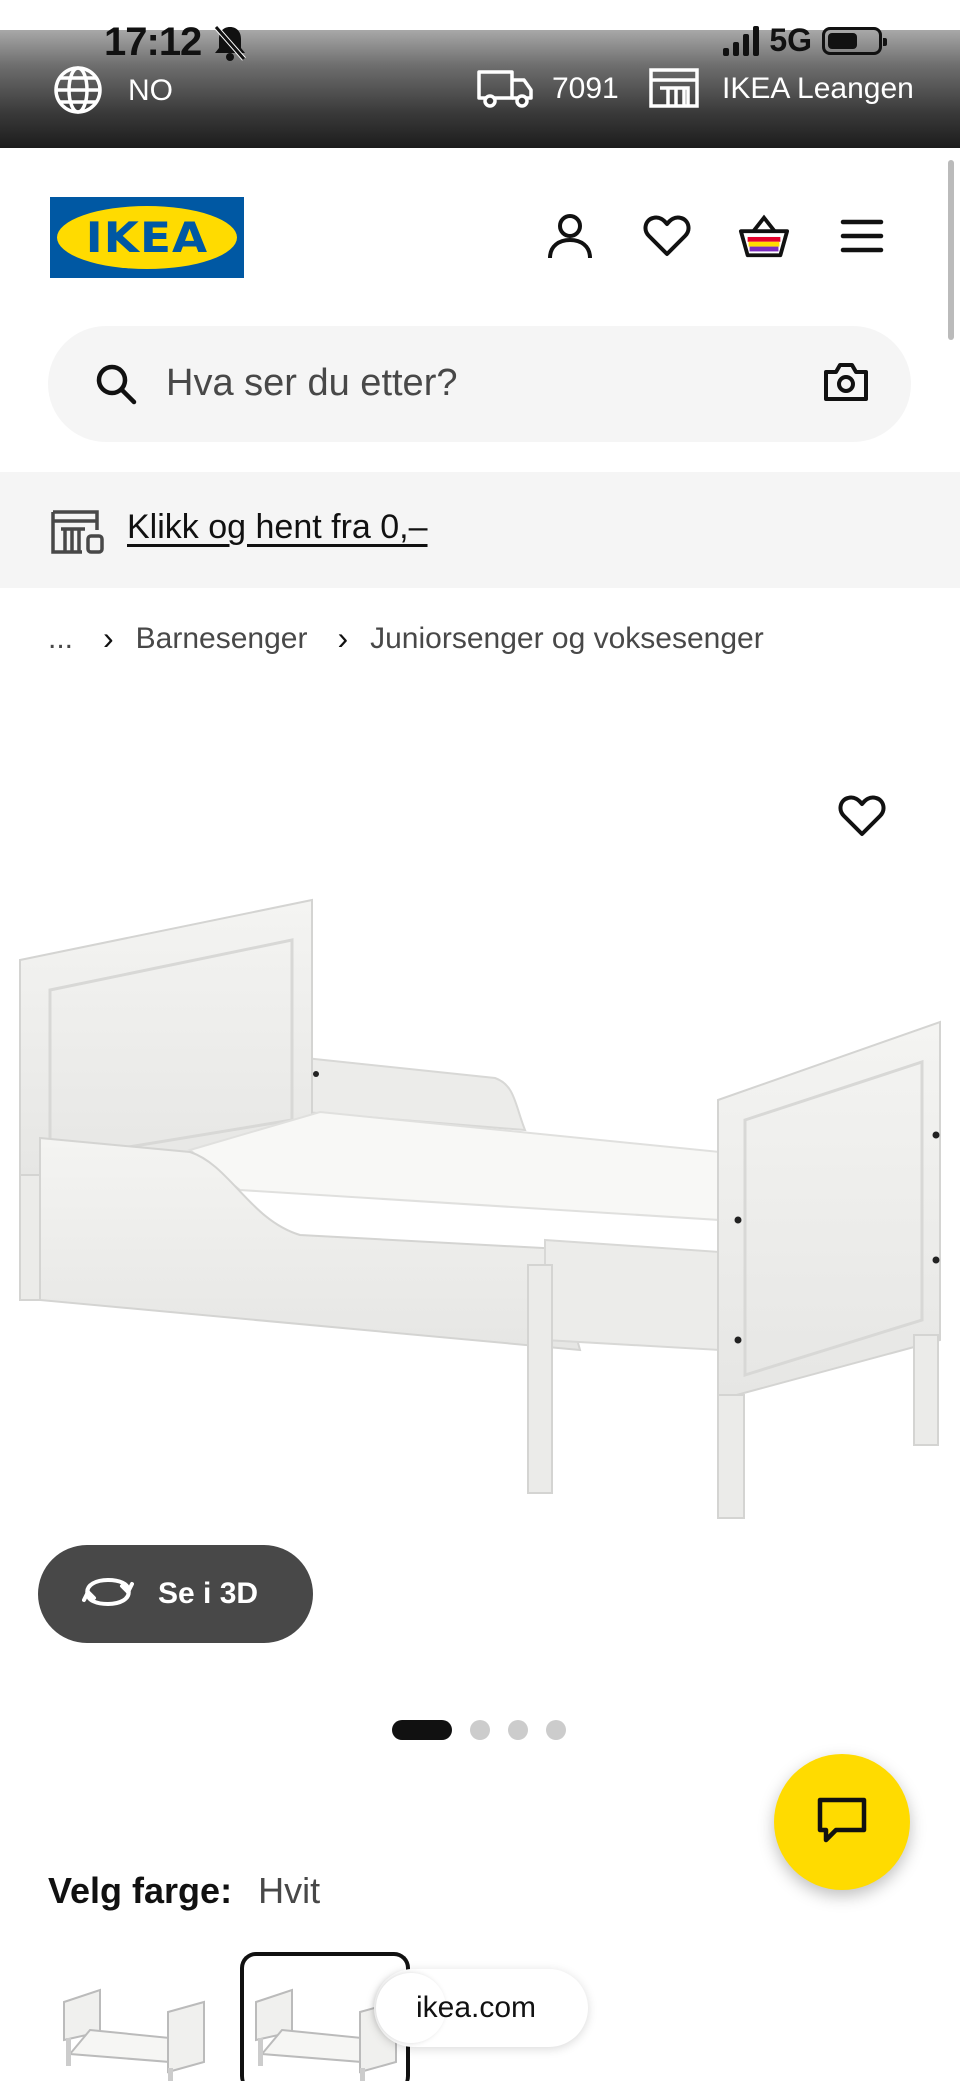 This screenshot has height=2081, width=960. I want to click on search-icon, so click(116, 386).